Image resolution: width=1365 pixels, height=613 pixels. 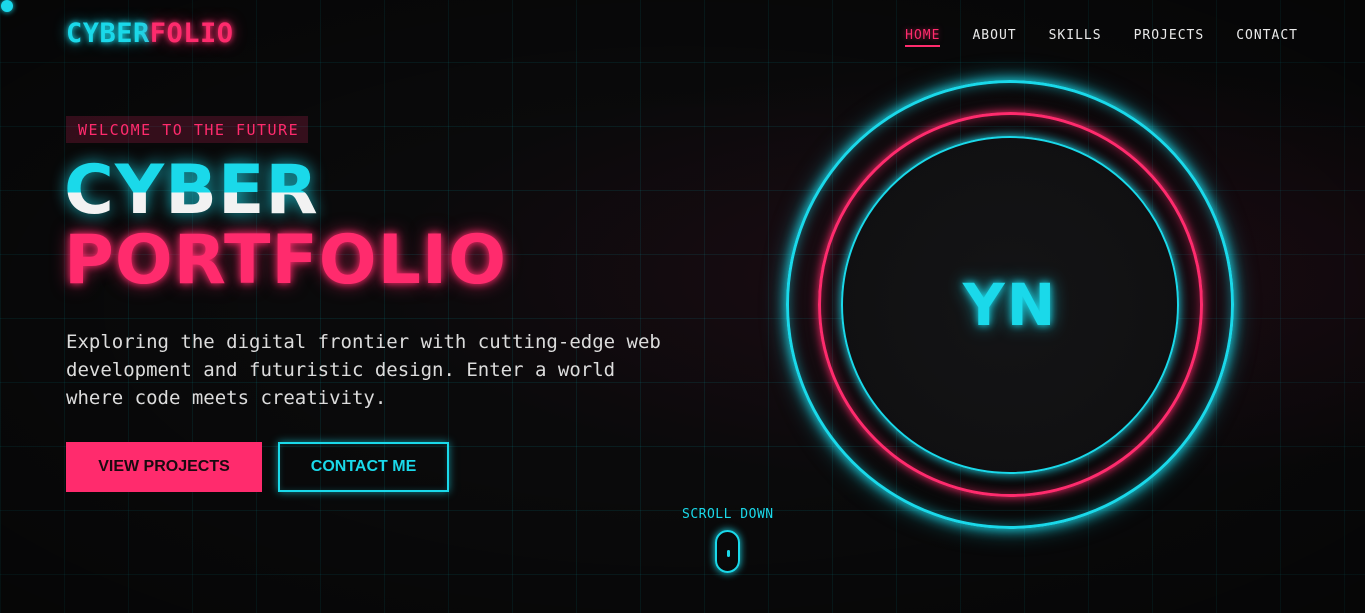 What do you see at coordinates (7, 6) in the screenshot?
I see `cursor-dot-icon` at bounding box center [7, 6].